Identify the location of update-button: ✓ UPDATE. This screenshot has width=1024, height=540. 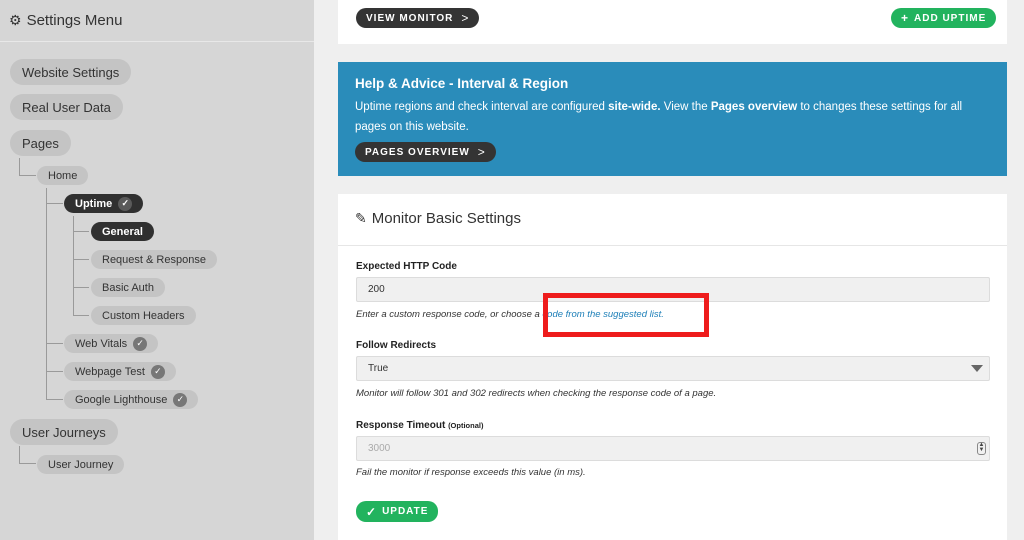
(397, 511).